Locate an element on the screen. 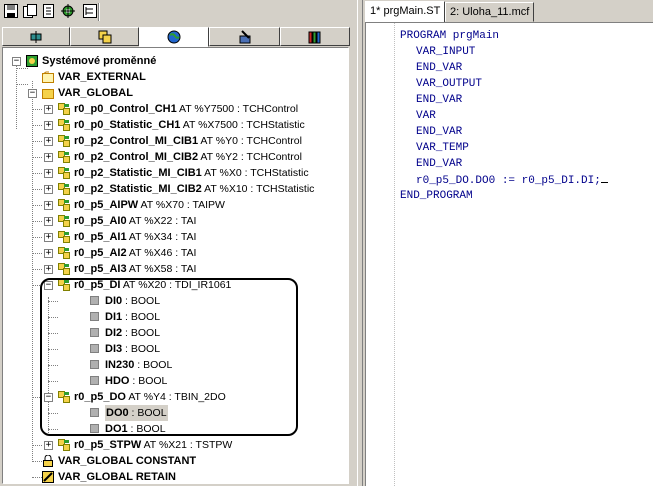 The image size is (653, 486). panel-tabs is located at coordinates (176, 37).